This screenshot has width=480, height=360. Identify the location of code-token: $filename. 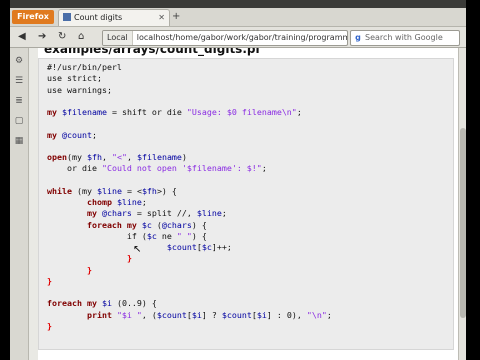
(159, 157).